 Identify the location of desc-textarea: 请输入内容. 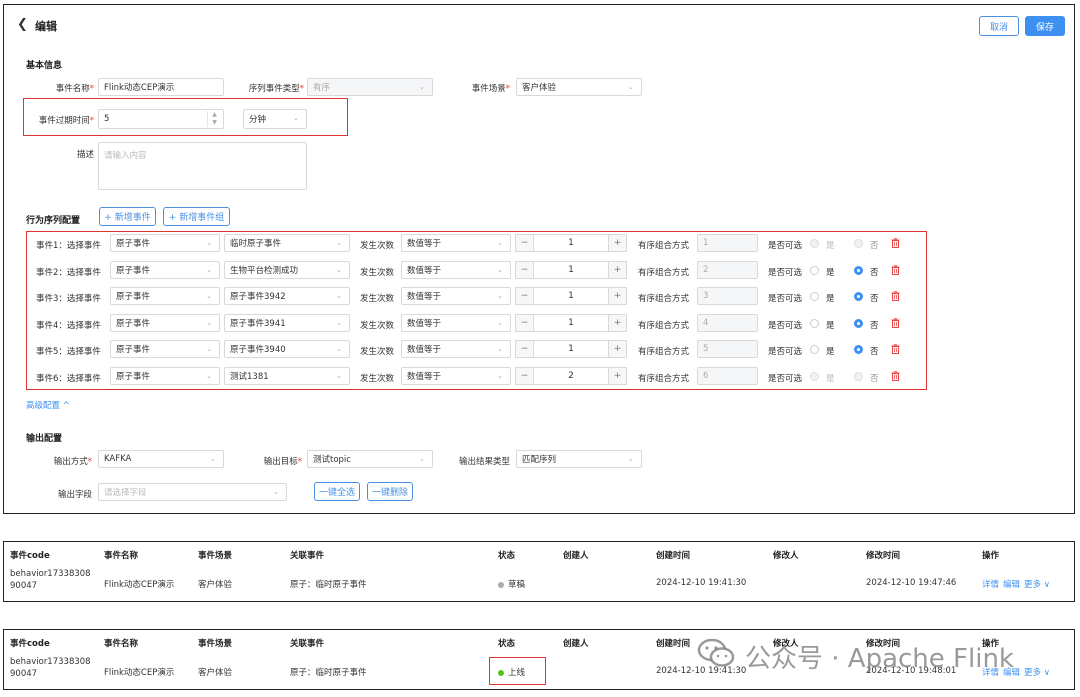
(202, 166).